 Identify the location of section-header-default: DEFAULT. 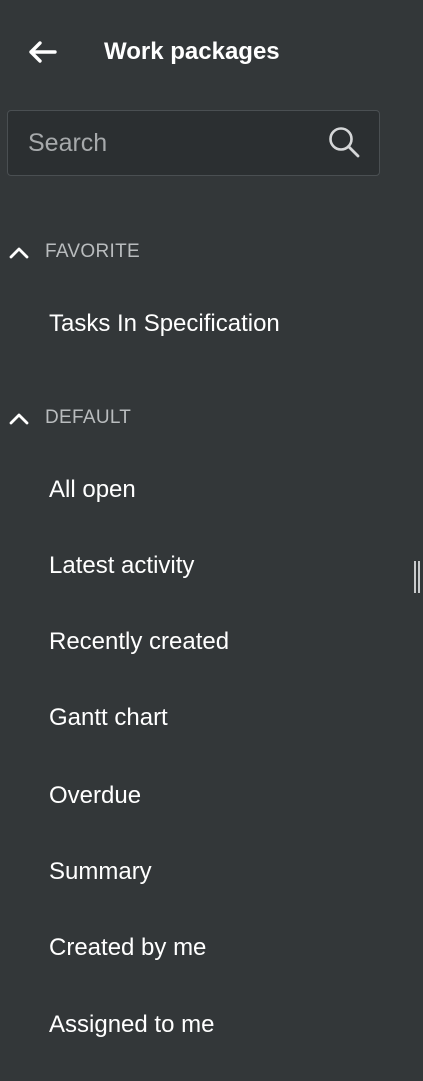
(211, 418).